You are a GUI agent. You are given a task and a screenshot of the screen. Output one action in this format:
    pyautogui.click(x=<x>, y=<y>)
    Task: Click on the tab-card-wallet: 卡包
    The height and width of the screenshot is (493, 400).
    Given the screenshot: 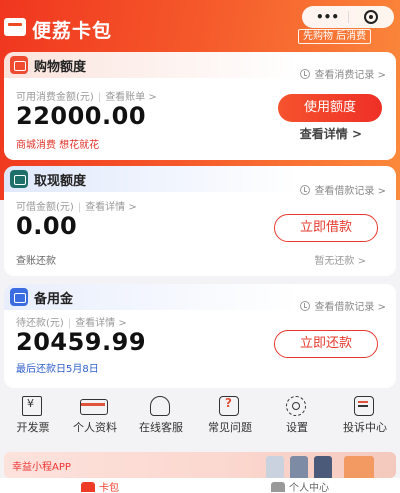 What is the action you would take?
    pyautogui.click(x=100, y=486)
    